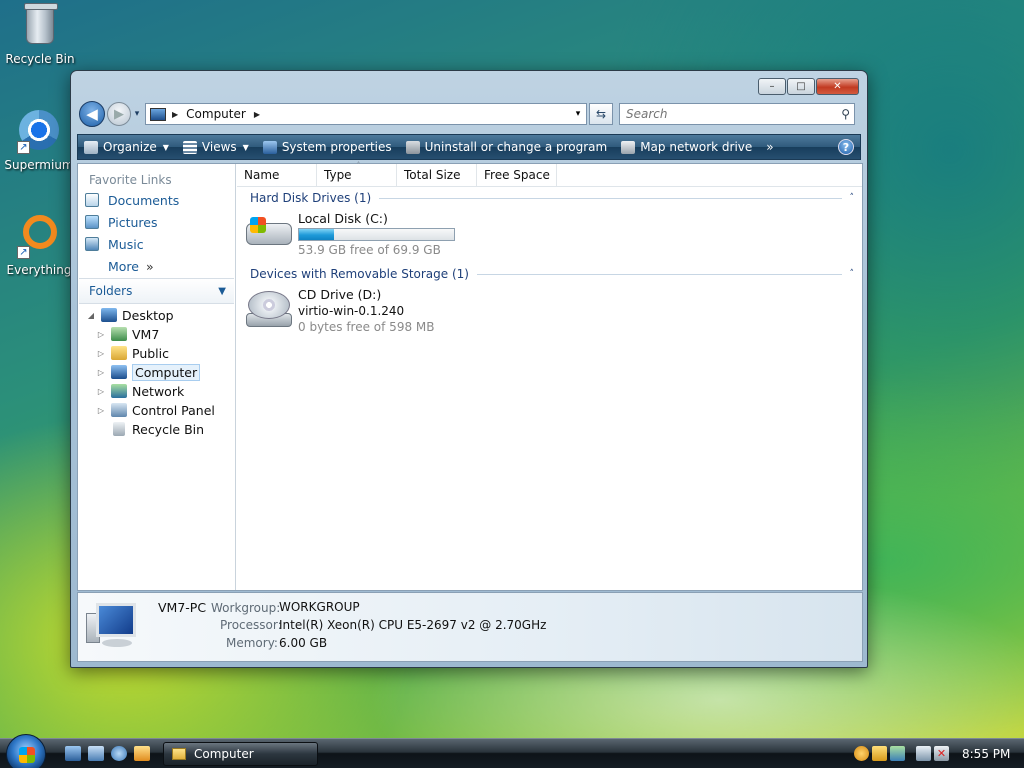 This screenshot has width=1024, height=768. I want to click on back-button: ◀, so click(92, 114).